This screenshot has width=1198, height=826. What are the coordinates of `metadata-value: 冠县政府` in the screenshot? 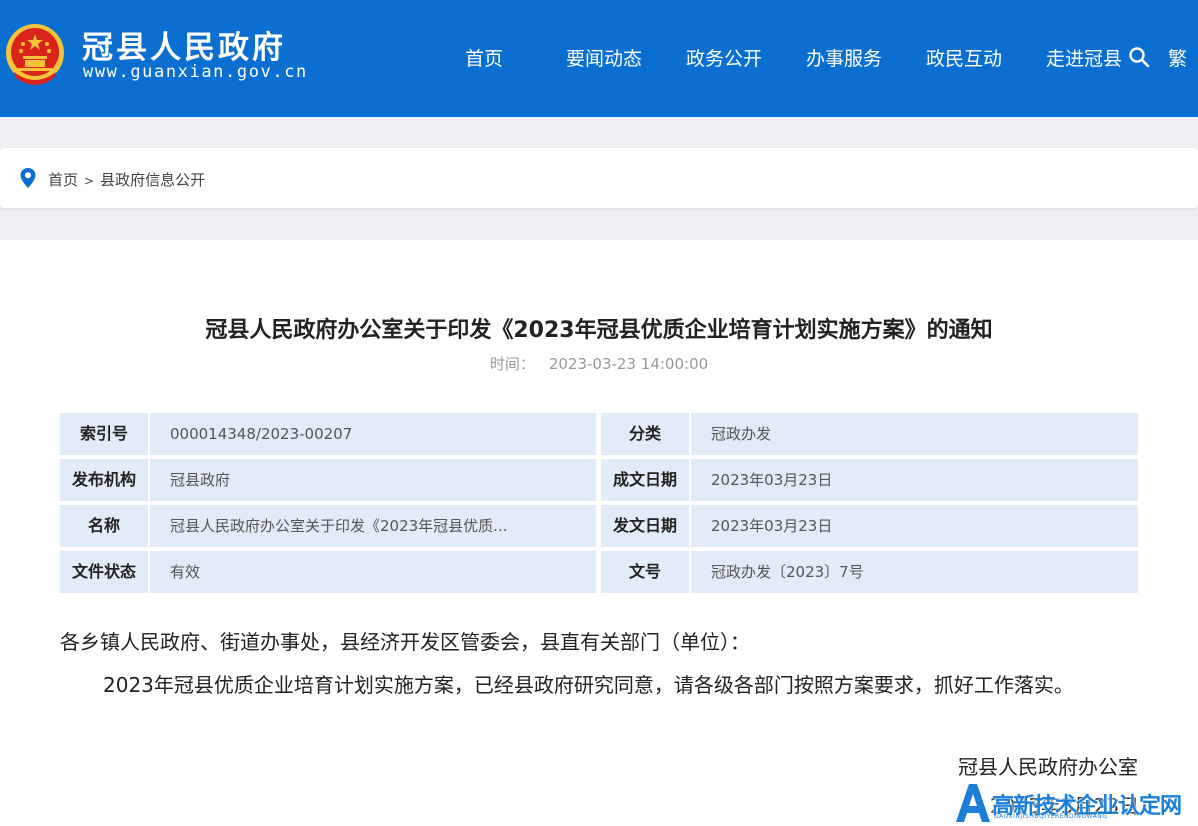 It's located at (373, 480).